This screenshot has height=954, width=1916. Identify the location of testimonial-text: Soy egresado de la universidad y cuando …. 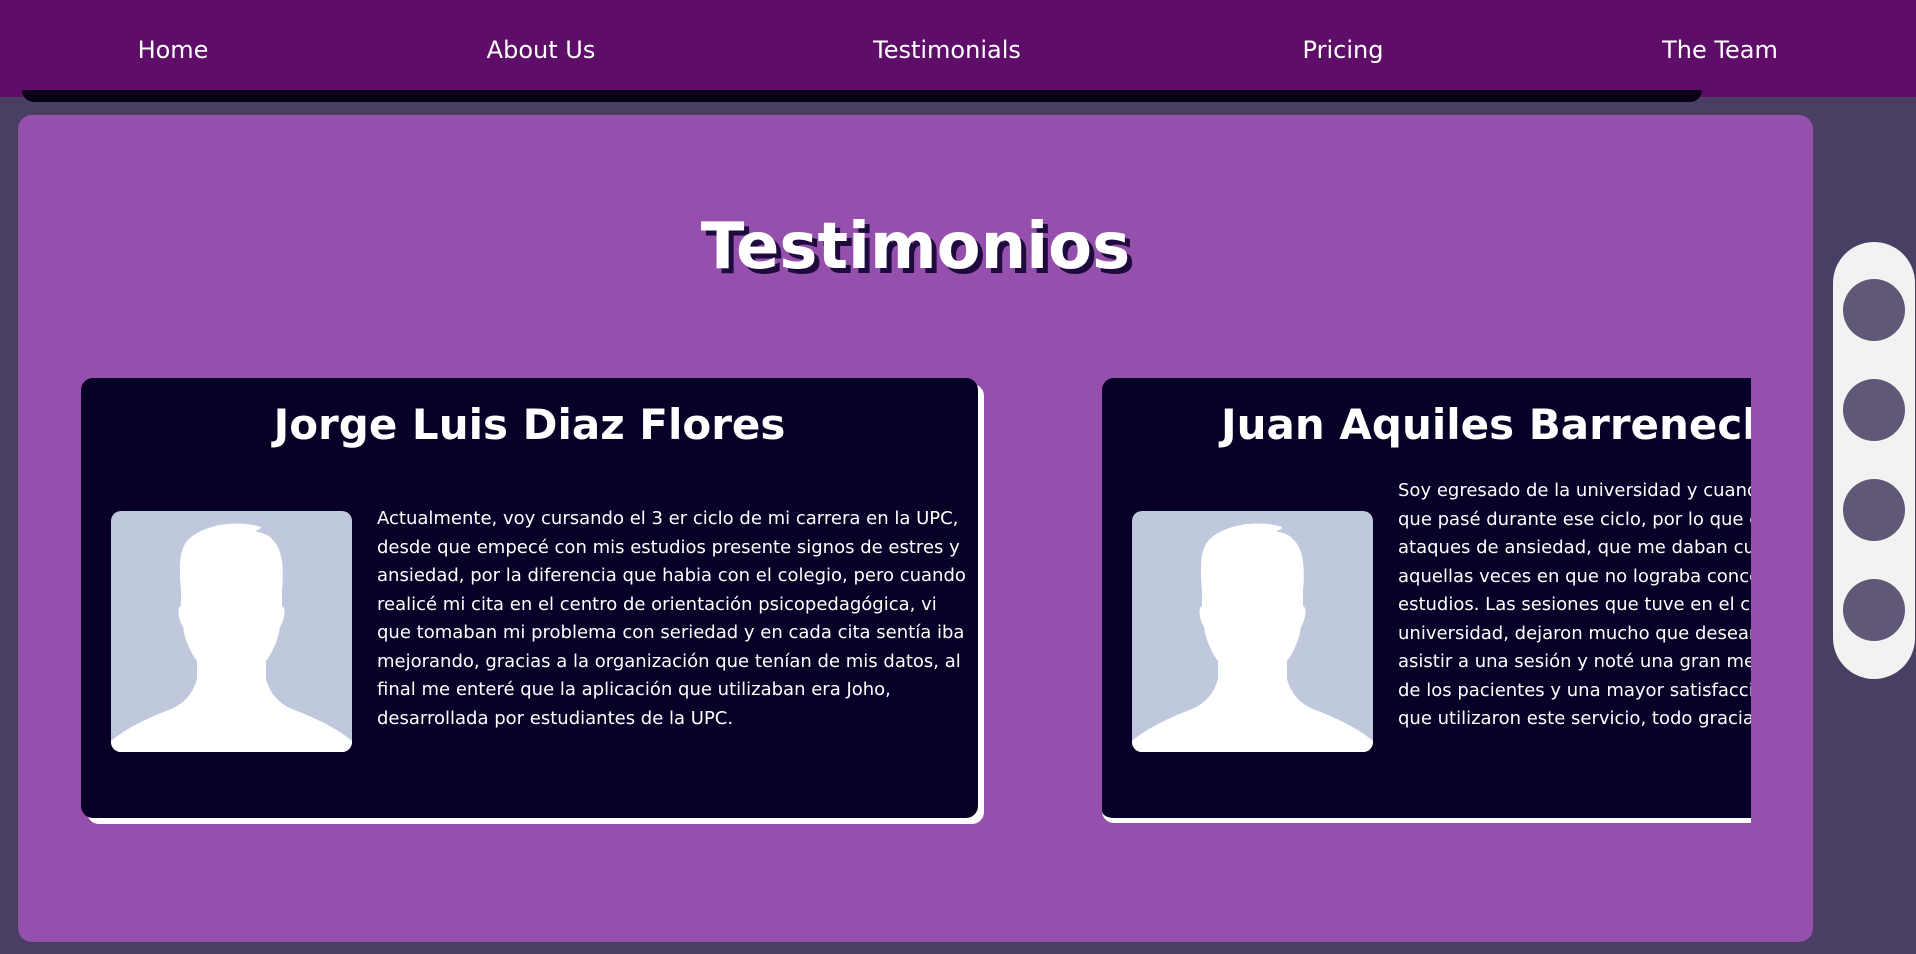
(1574, 604).